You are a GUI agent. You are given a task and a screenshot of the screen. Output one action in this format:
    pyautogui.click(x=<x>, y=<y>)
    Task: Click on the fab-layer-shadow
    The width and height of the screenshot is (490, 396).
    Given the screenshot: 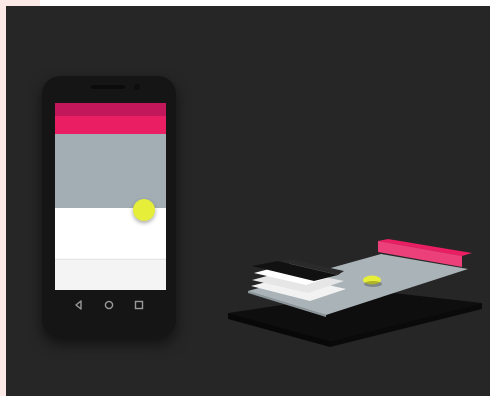 What is the action you would take?
    pyautogui.click(x=373, y=284)
    